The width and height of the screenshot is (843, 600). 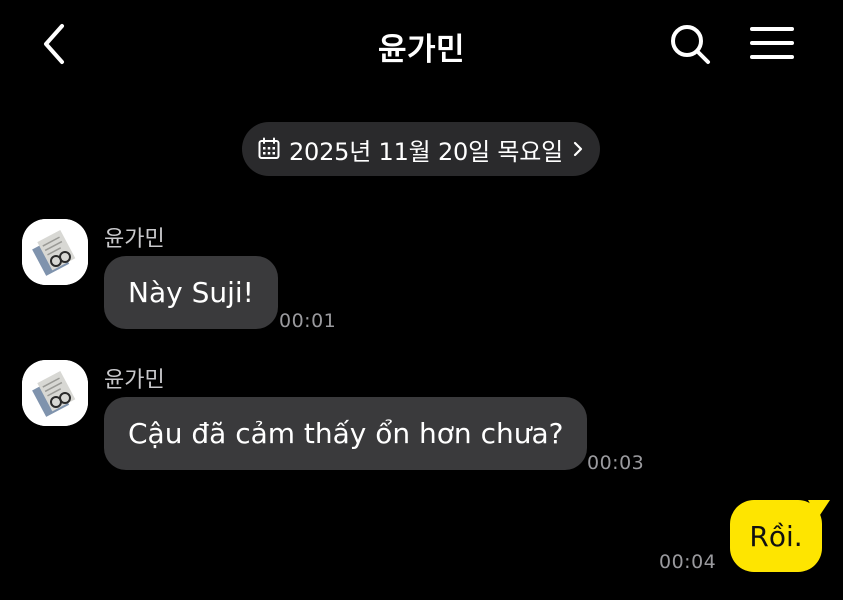 What do you see at coordinates (191, 292) in the screenshot?
I see `message-bubble: Này Suji!` at bounding box center [191, 292].